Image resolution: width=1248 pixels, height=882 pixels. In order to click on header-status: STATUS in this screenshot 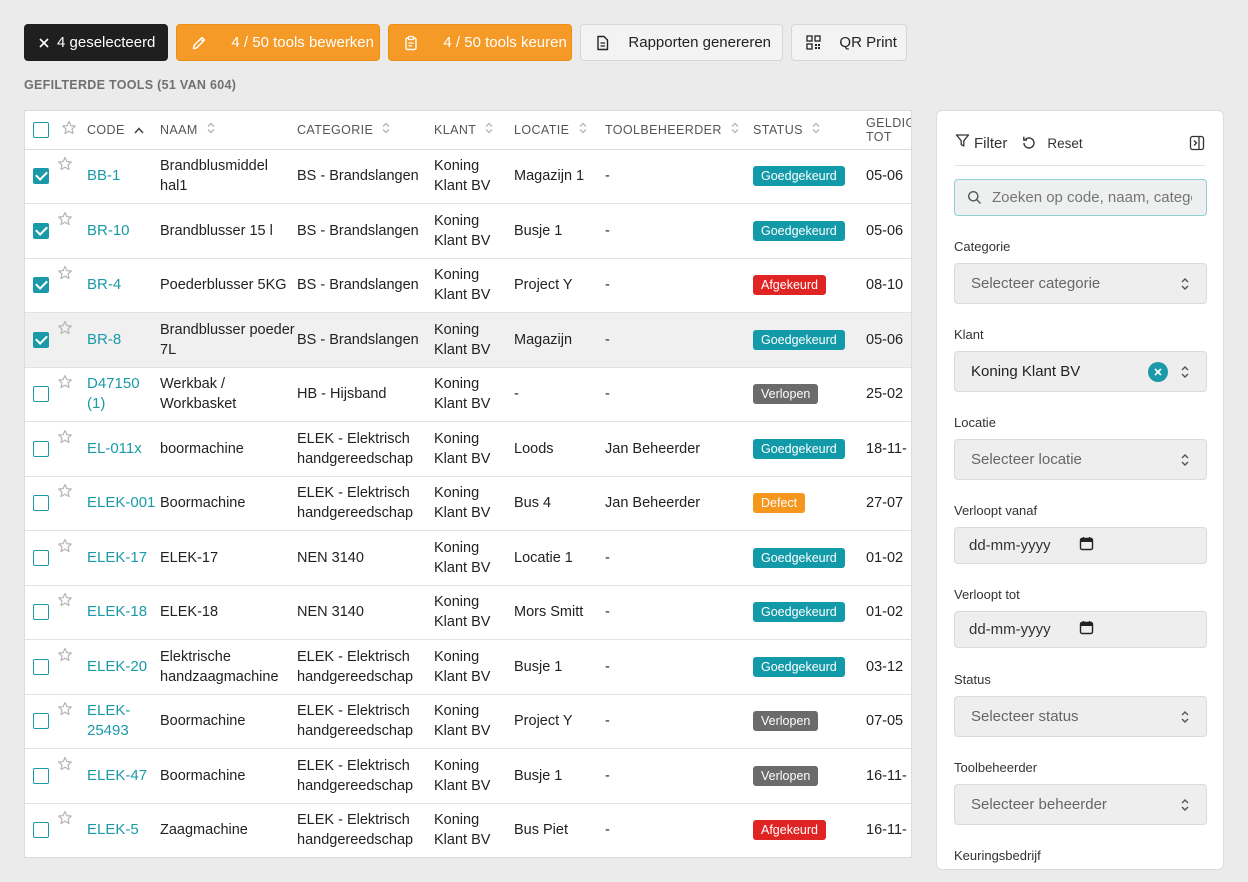, I will do `click(809, 130)`.